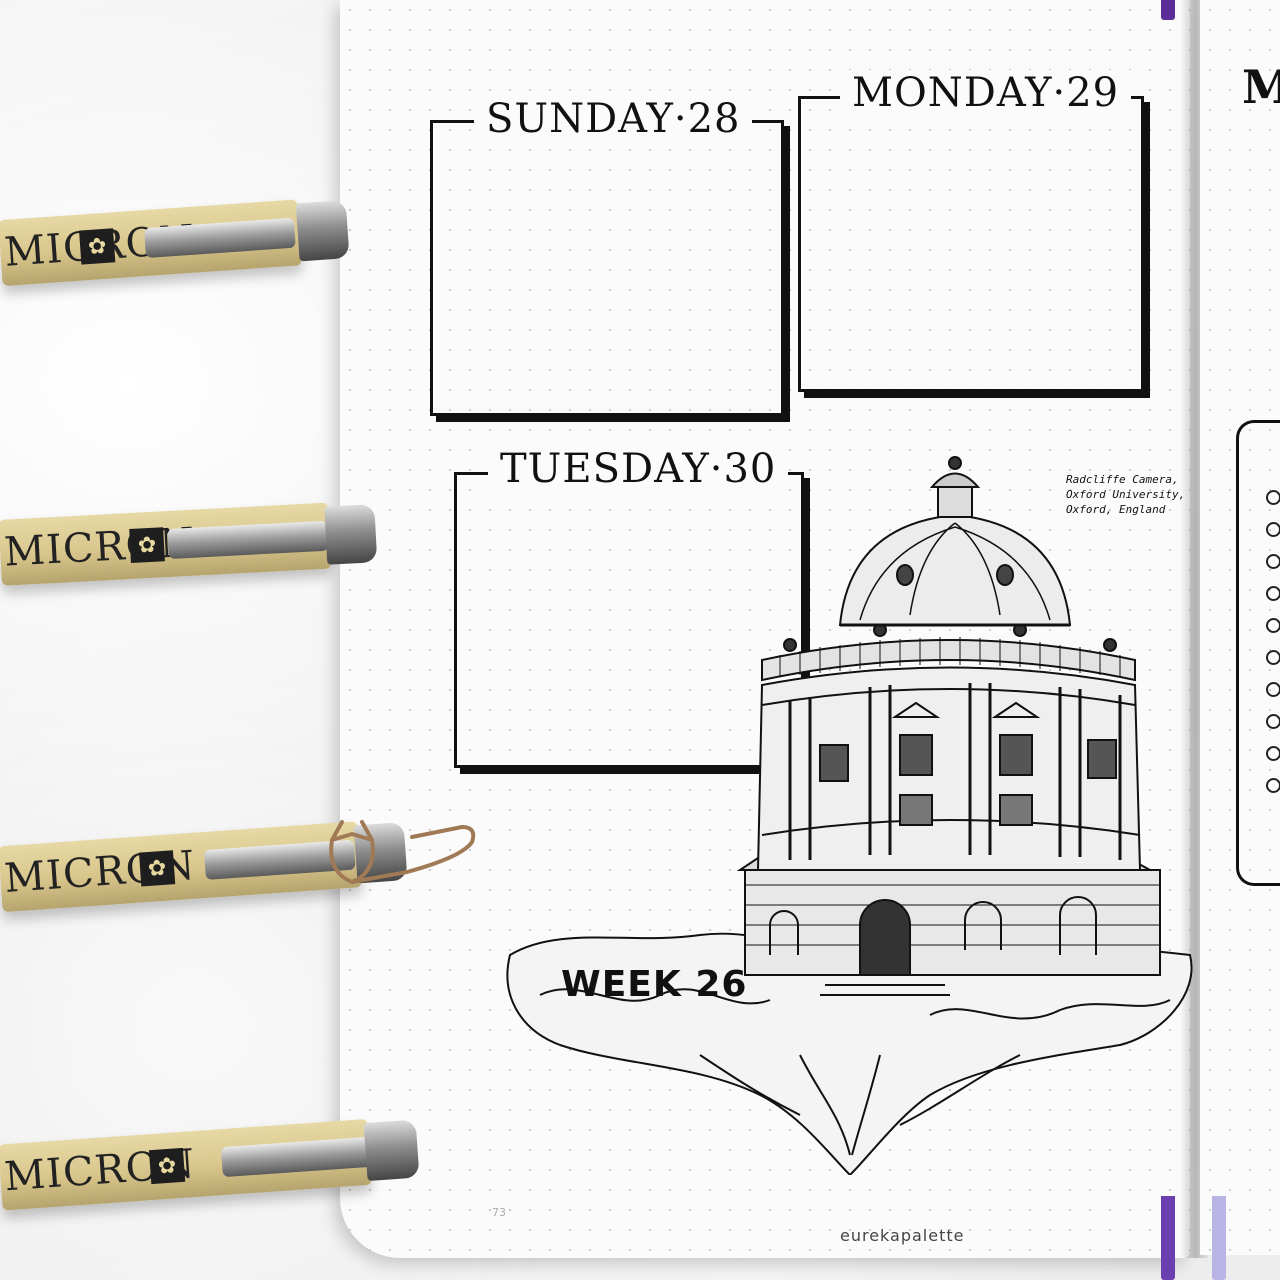  What do you see at coordinates (654, 984) in the screenshot?
I see `week-label: WEEK 26` at bounding box center [654, 984].